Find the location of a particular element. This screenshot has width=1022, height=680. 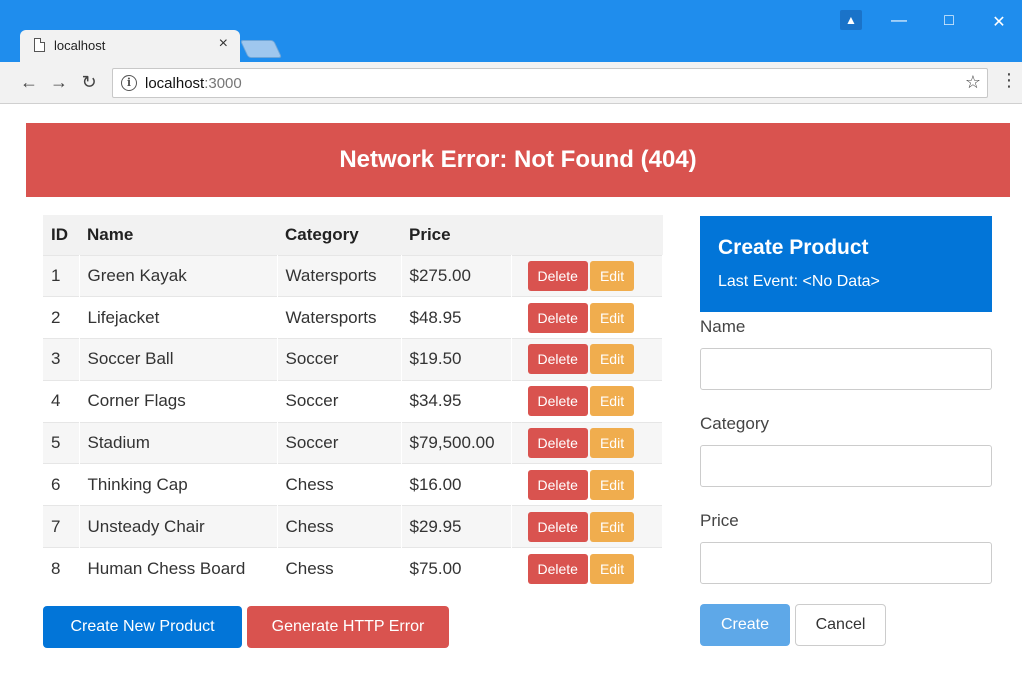

table-row: 4 Corner Flags Soccer $34.95 Delete Edit is located at coordinates (353, 401).